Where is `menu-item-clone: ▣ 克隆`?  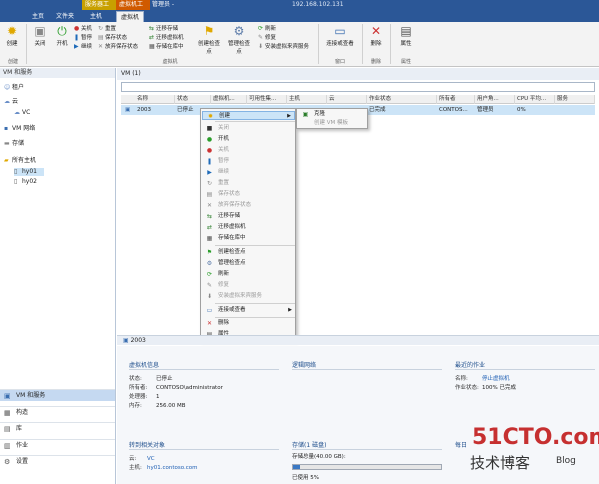 menu-item-clone: ▣ 克隆 is located at coordinates (332, 114).